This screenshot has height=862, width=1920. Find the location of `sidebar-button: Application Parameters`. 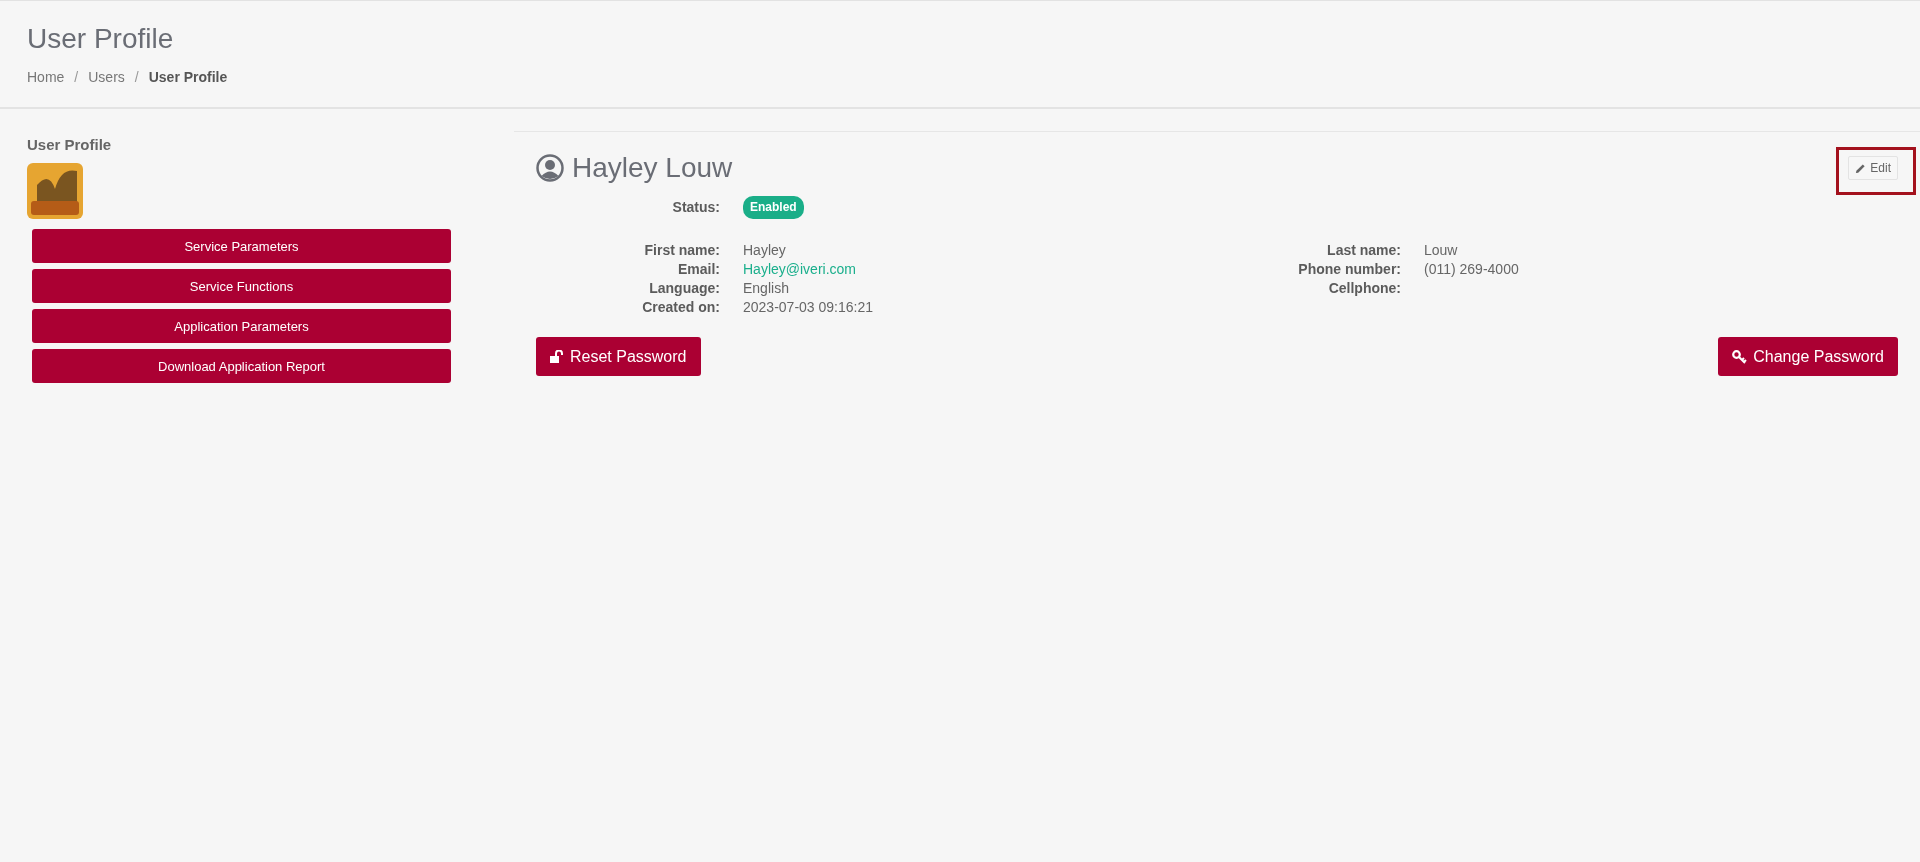

sidebar-button: Application Parameters is located at coordinates (241, 326).